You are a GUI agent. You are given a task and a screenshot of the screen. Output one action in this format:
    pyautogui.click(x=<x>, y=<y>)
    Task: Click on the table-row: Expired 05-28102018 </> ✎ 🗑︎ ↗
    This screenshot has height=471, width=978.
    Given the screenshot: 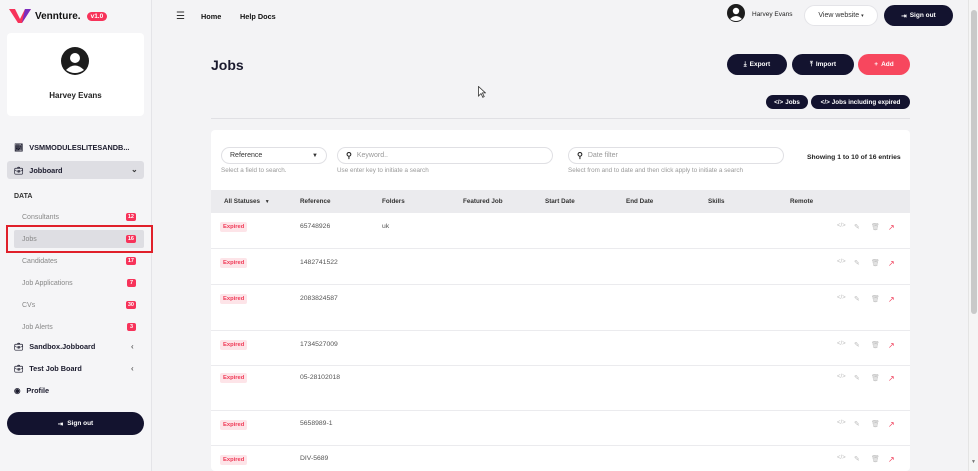 What is the action you would take?
    pyautogui.click(x=560, y=388)
    